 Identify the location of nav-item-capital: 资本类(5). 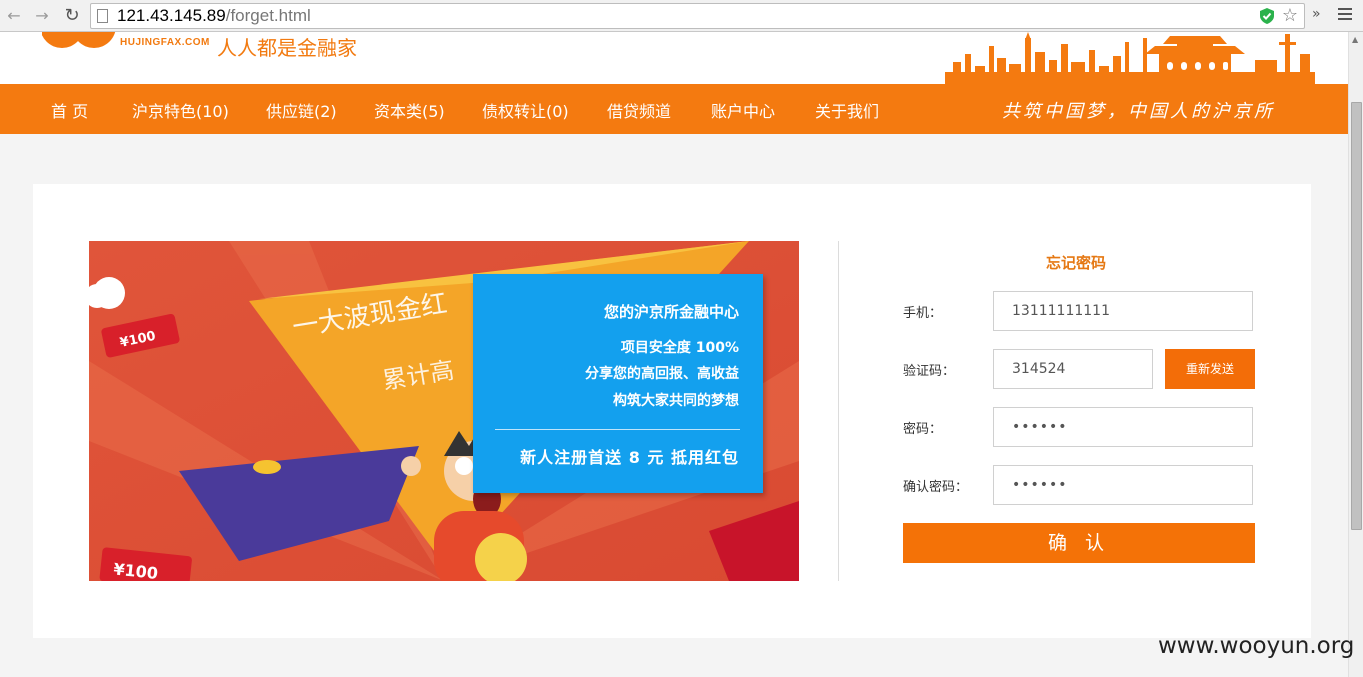
(409, 110).